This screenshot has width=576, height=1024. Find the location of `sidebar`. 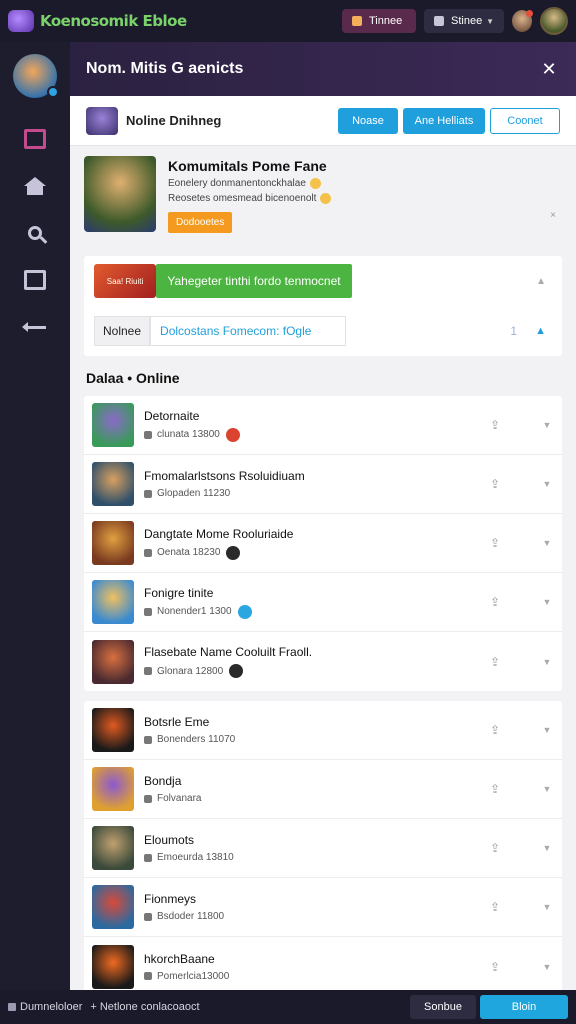

sidebar is located at coordinates (35, 516).